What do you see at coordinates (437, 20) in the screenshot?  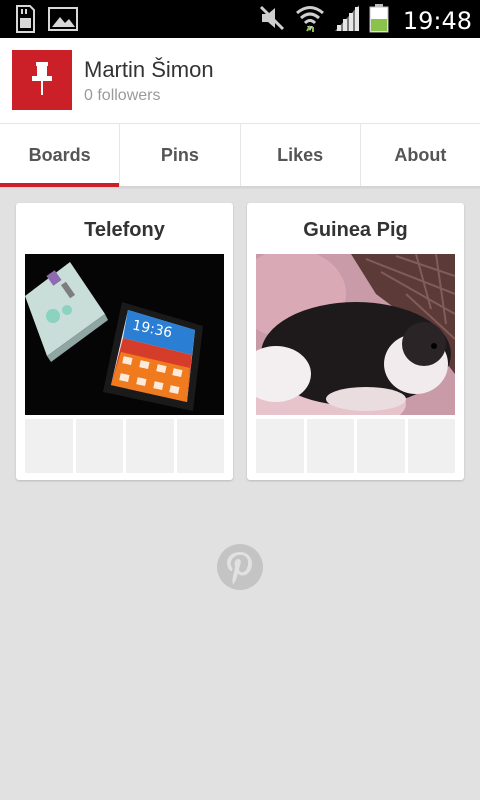 I see `status-time: 19:48` at bounding box center [437, 20].